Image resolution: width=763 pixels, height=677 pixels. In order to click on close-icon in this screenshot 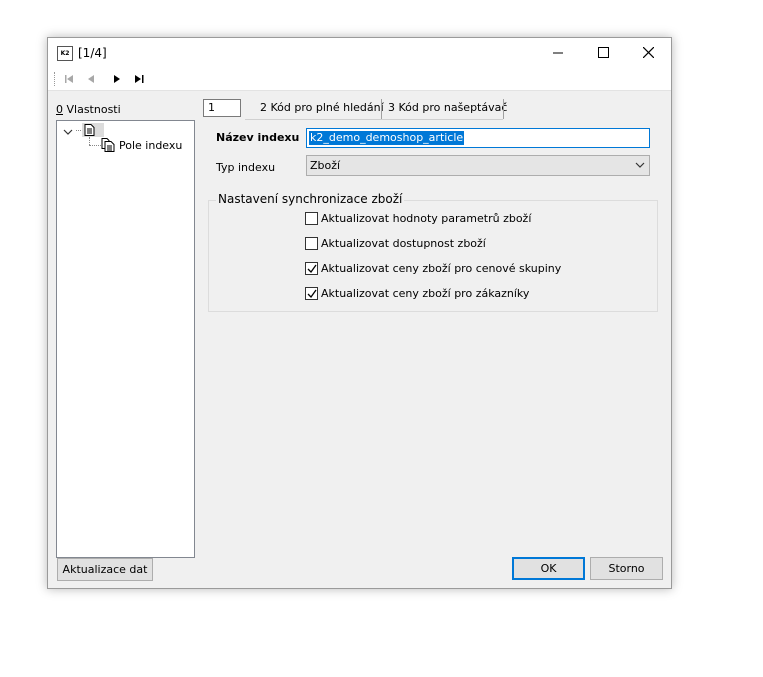, I will do `click(648, 52)`.